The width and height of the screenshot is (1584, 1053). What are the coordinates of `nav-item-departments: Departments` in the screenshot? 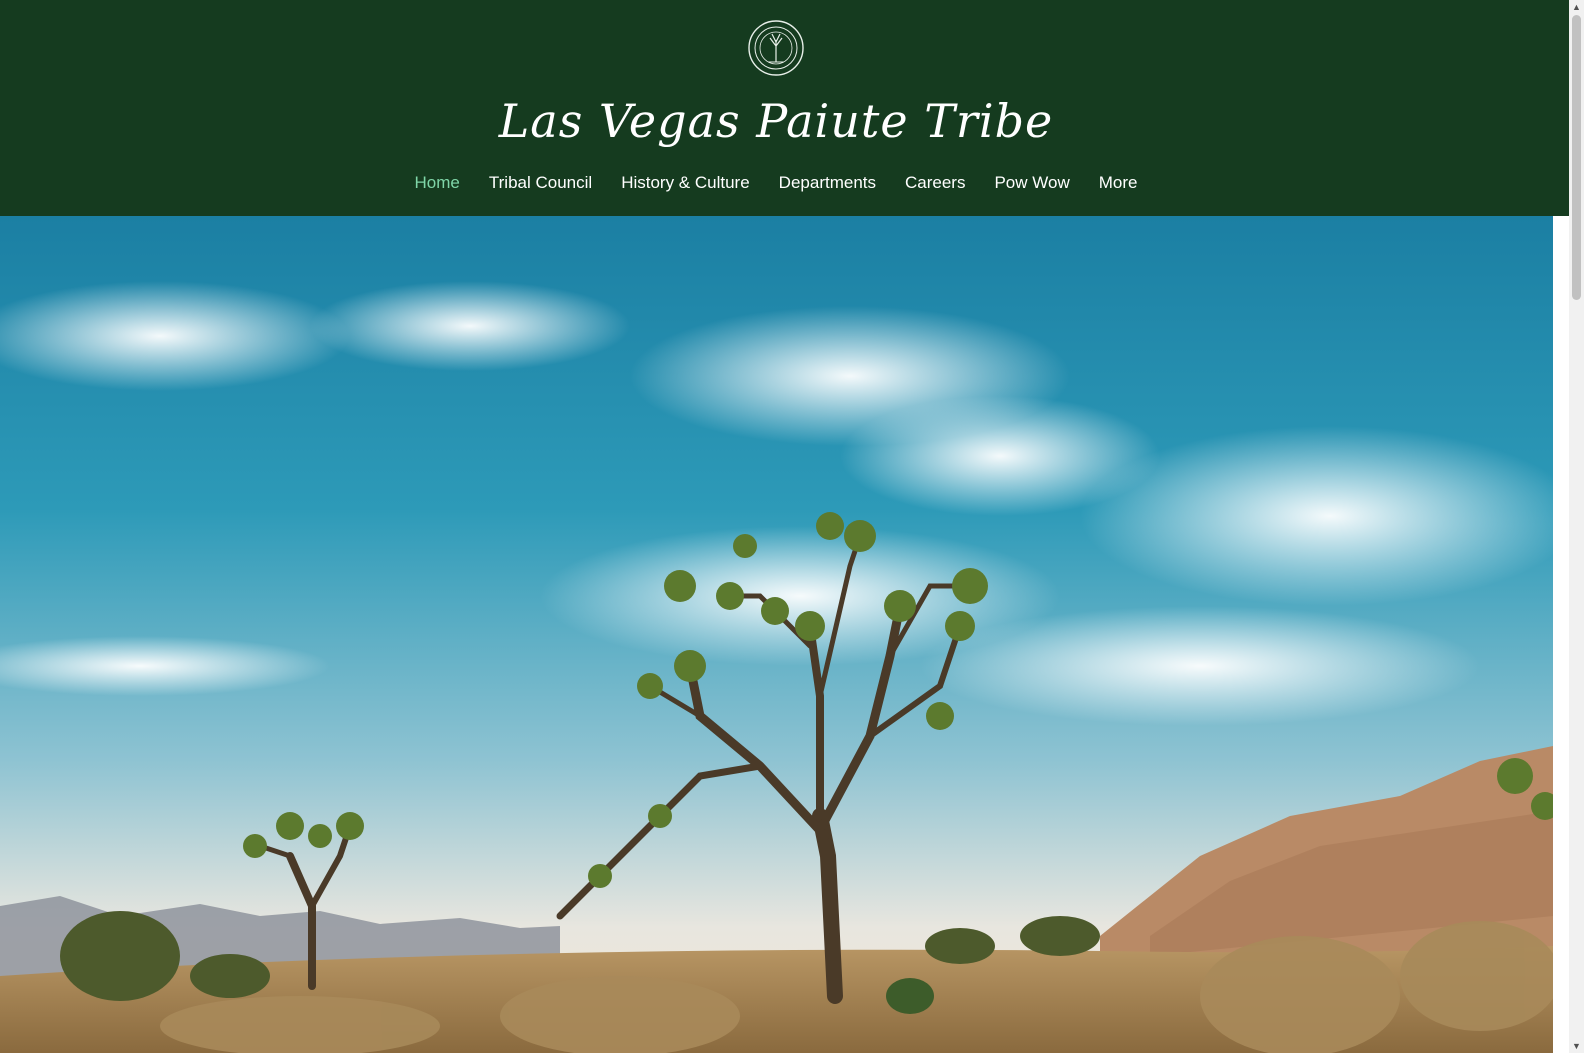 It's located at (827, 183).